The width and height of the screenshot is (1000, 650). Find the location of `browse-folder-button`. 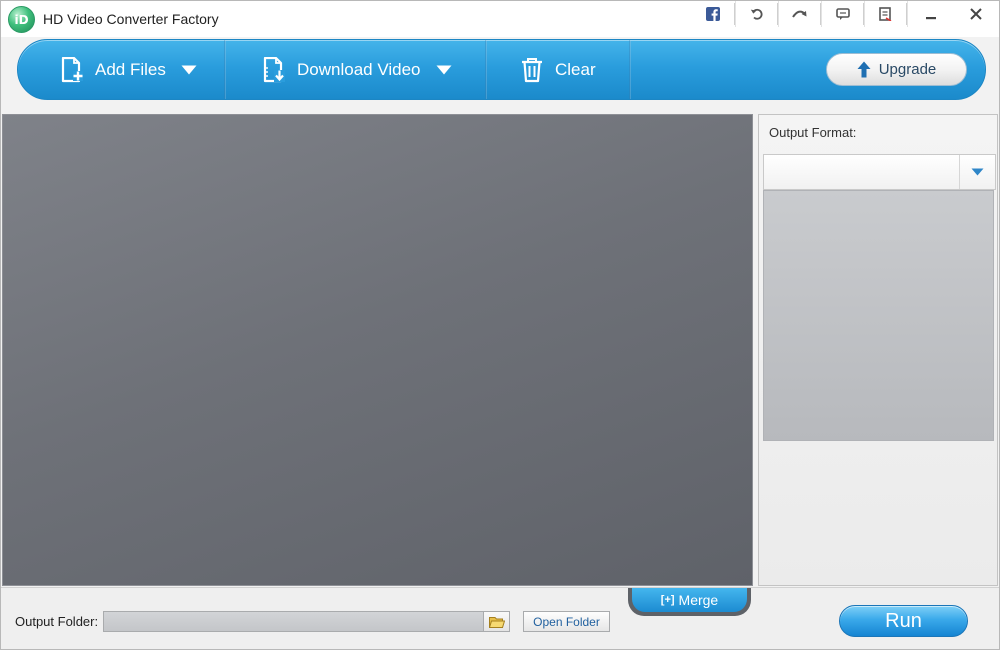

browse-folder-button is located at coordinates (496, 621).